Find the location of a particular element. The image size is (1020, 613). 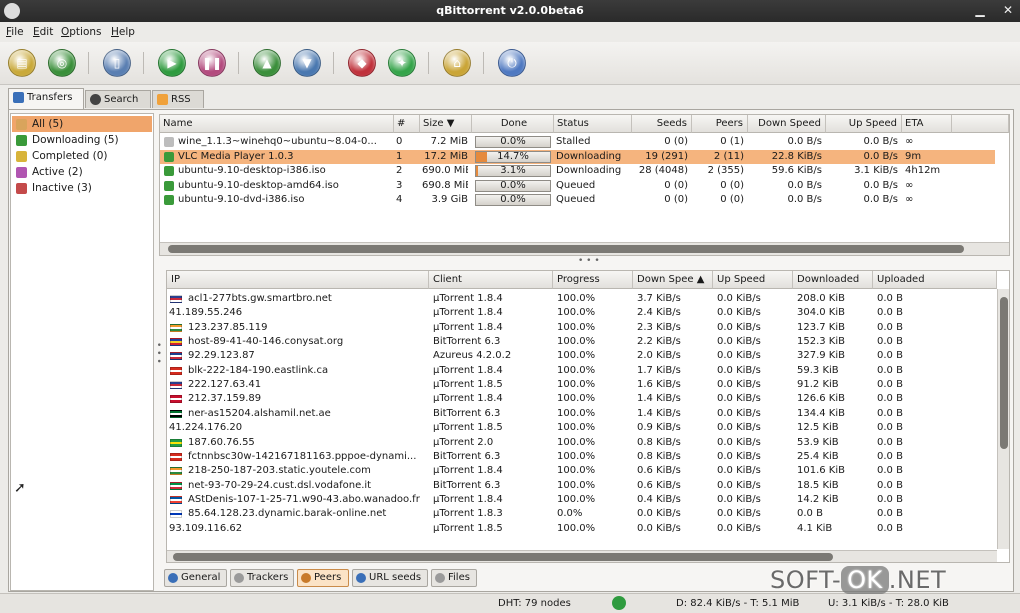

property-tab: Files is located at coordinates (454, 578).